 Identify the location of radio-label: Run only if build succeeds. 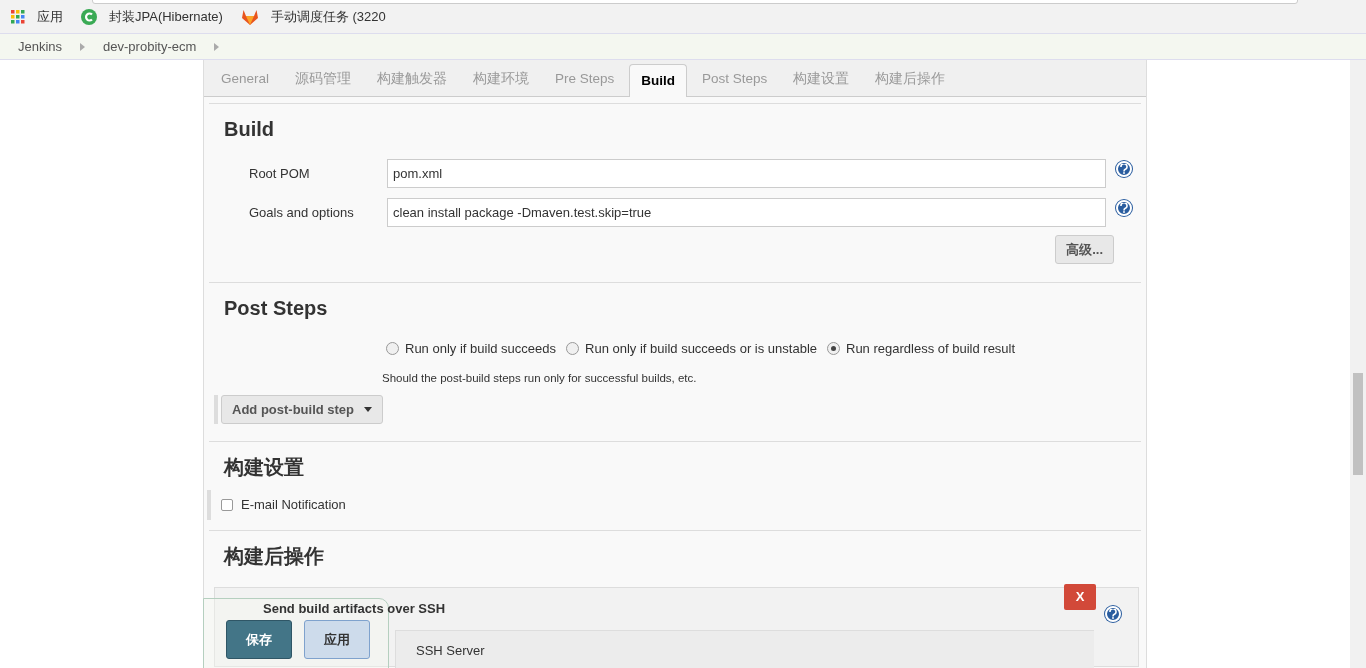
(481, 349).